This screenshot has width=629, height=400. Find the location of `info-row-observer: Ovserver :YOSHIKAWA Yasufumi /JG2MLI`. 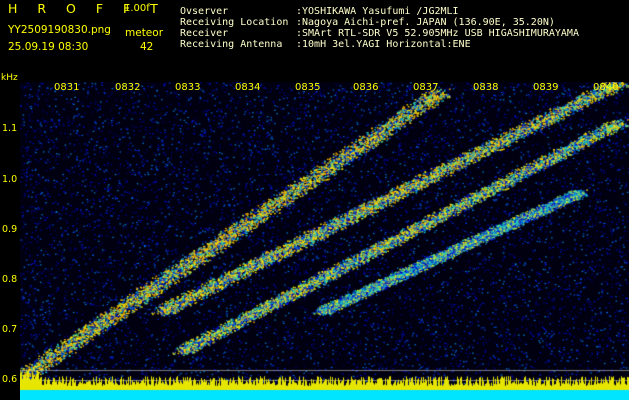

info-row-observer: Ovserver :YOSHIKAWA Yasufumi /JG2MLI is located at coordinates (379, 11).